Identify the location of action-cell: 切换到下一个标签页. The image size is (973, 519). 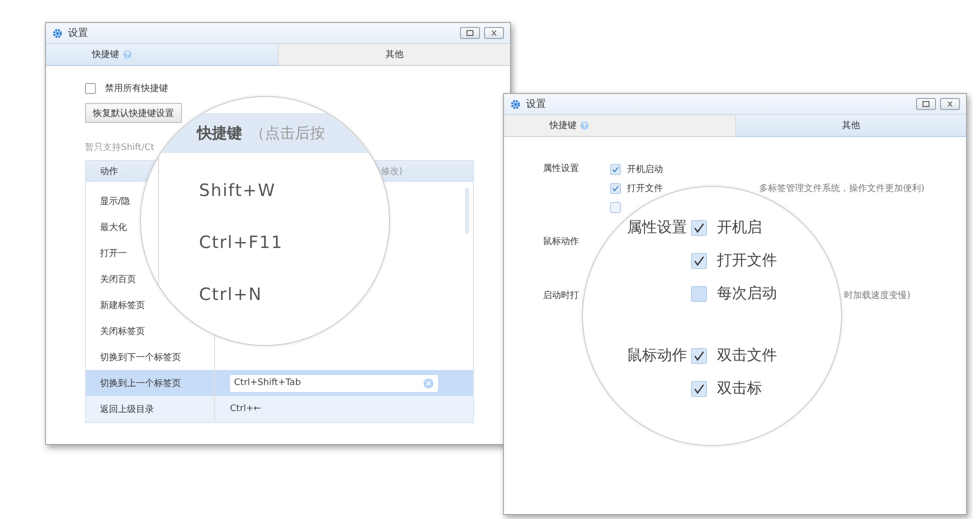
(140, 357).